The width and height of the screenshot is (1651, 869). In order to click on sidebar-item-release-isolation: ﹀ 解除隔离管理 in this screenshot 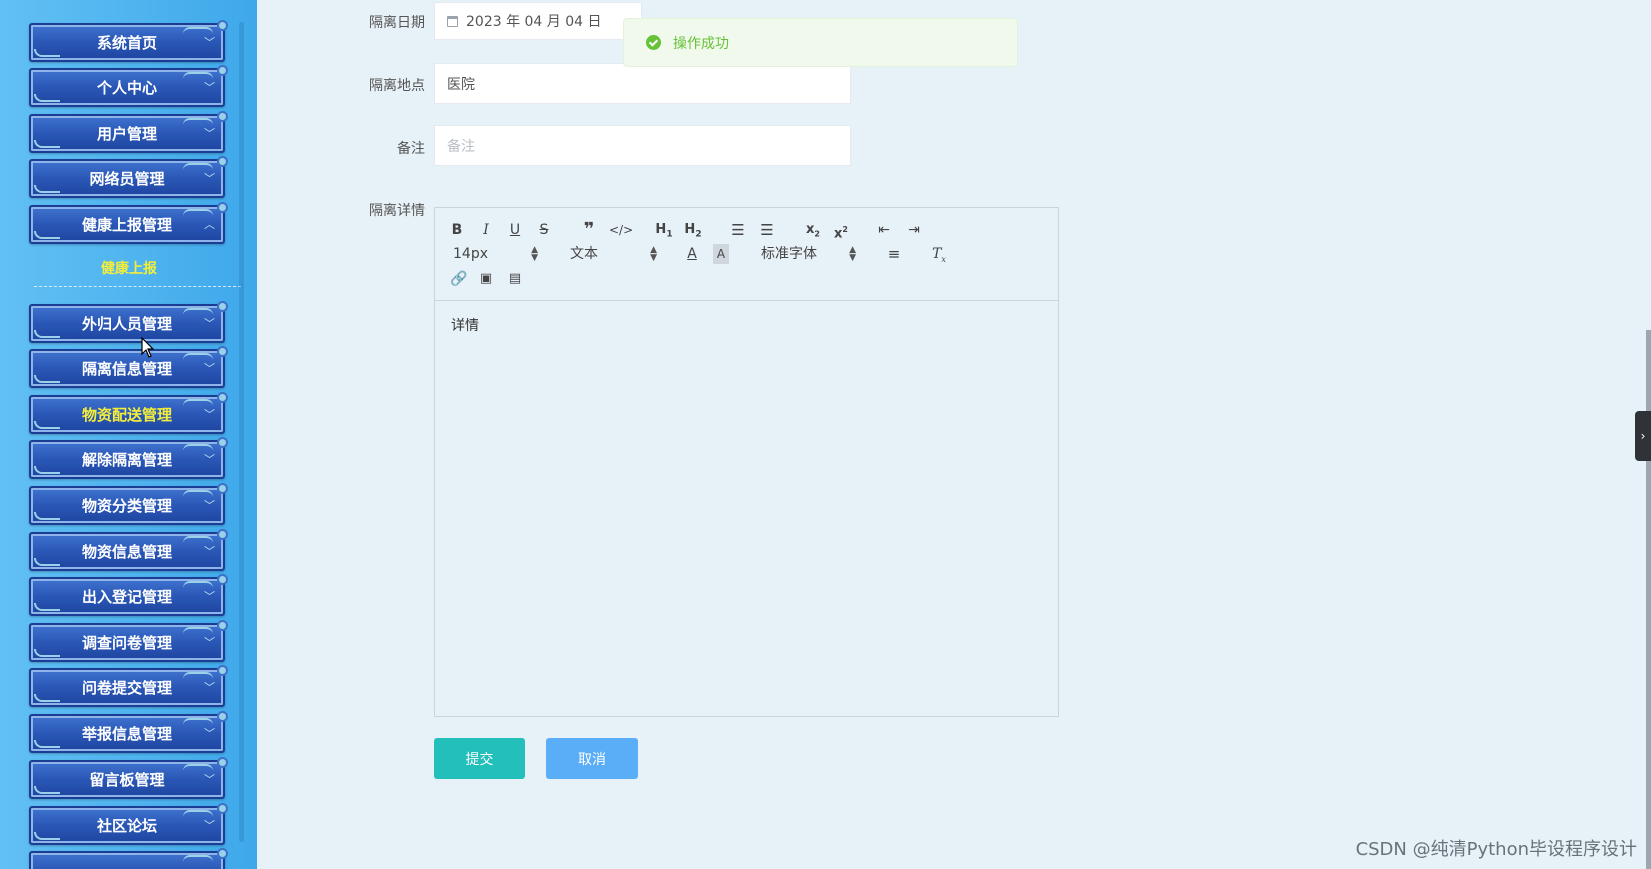, I will do `click(128, 458)`.